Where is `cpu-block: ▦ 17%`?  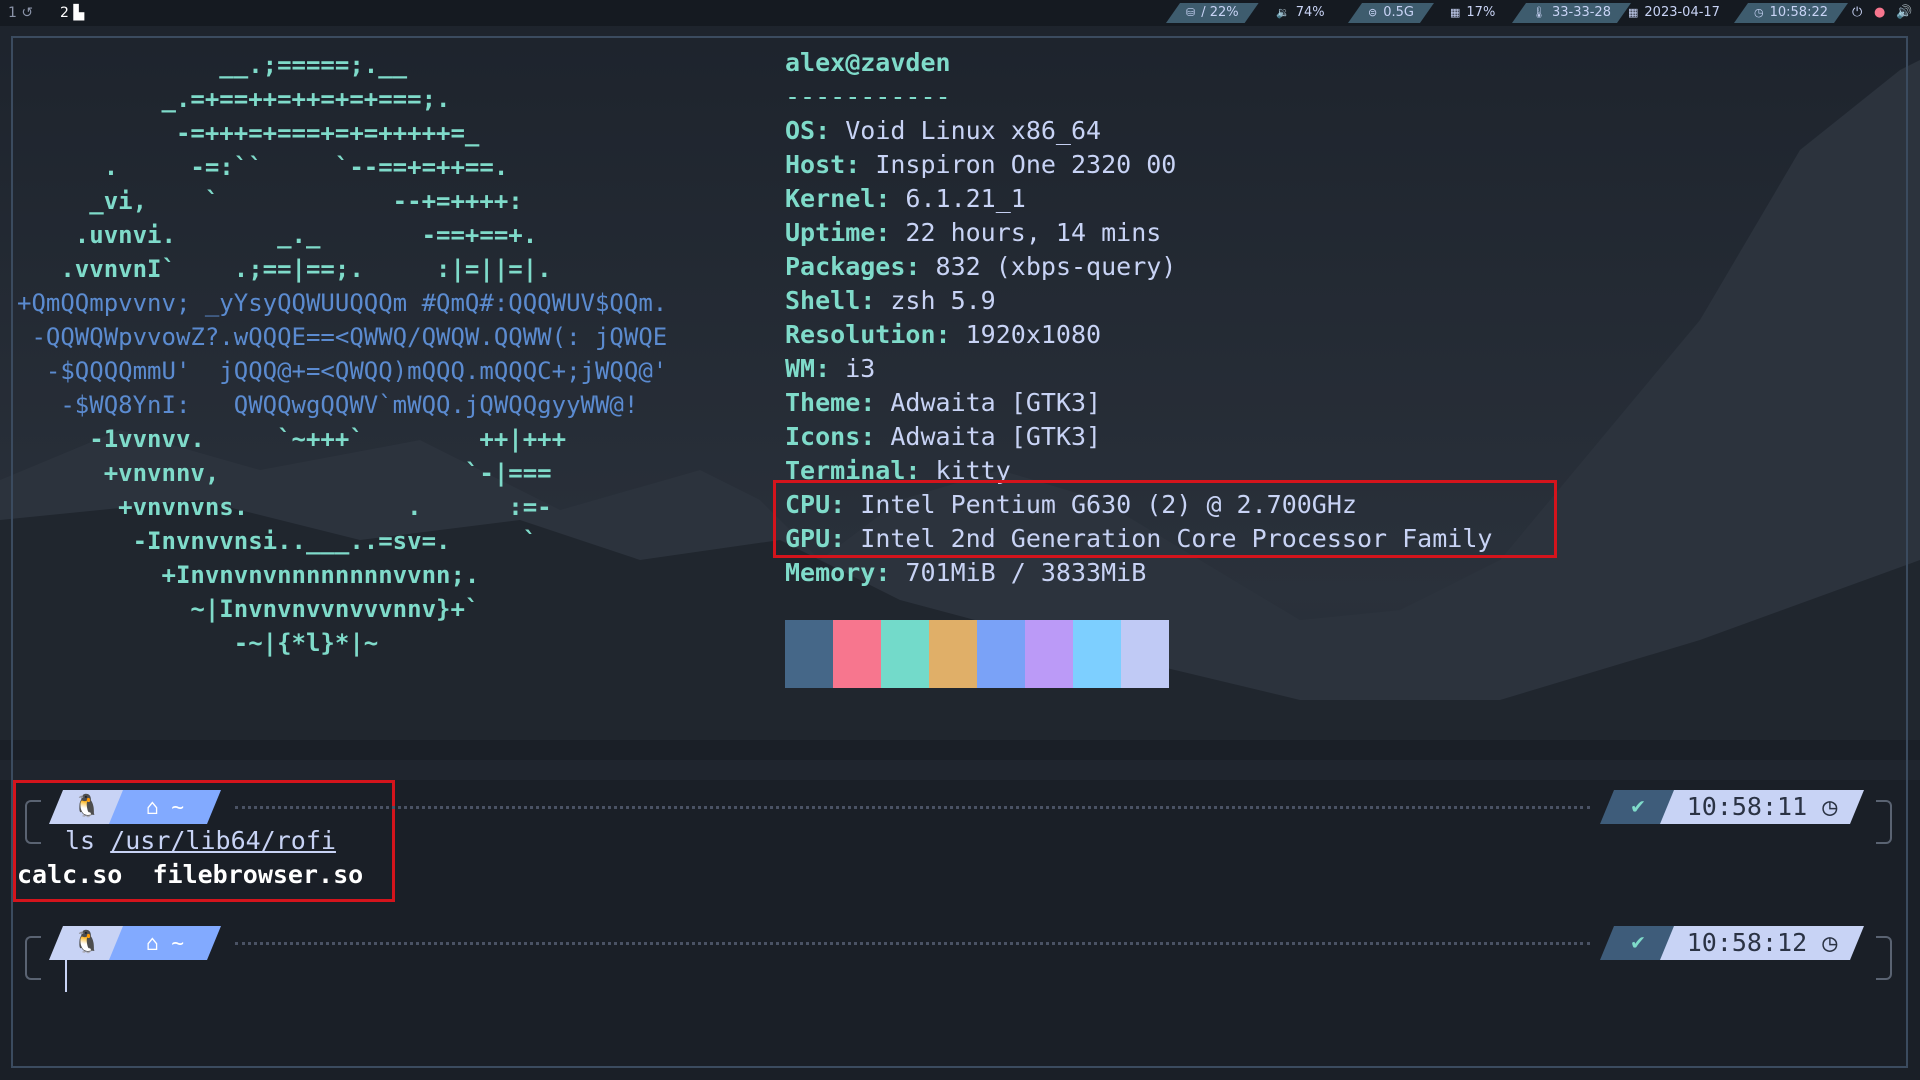
cpu-block: ▦ 17% is located at coordinates (1472, 13).